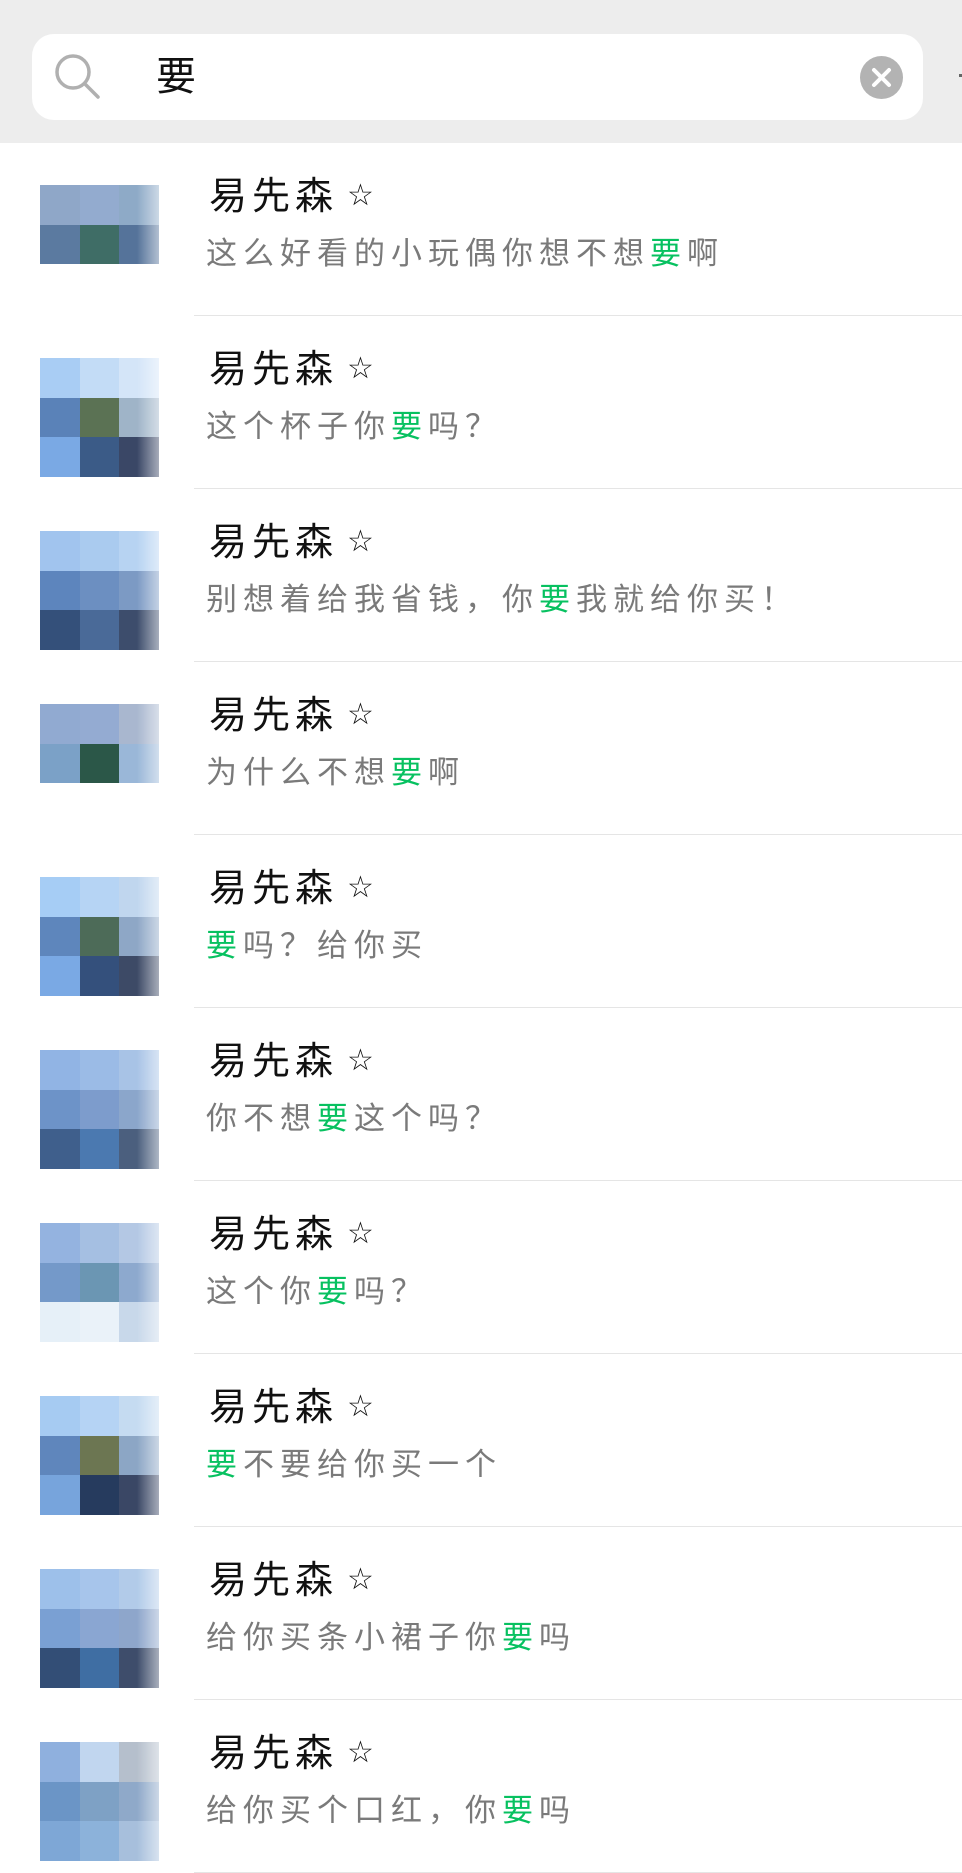 The height and width of the screenshot is (1873, 962). What do you see at coordinates (372, 600) in the screenshot?
I see `message-text-before: 别想着给我省钱，你` at bounding box center [372, 600].